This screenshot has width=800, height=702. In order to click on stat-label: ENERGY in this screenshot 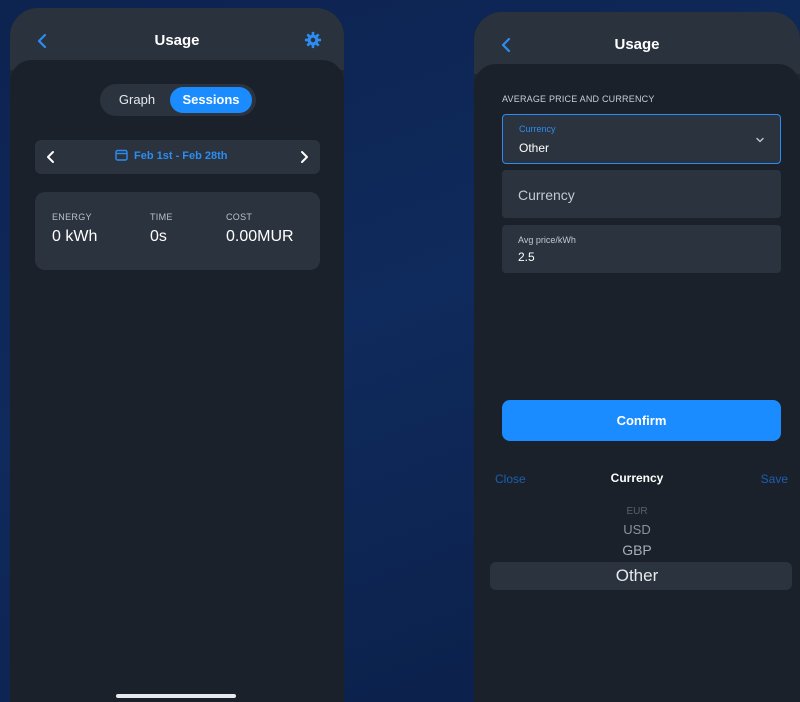, I will do `click(72, 217)`.